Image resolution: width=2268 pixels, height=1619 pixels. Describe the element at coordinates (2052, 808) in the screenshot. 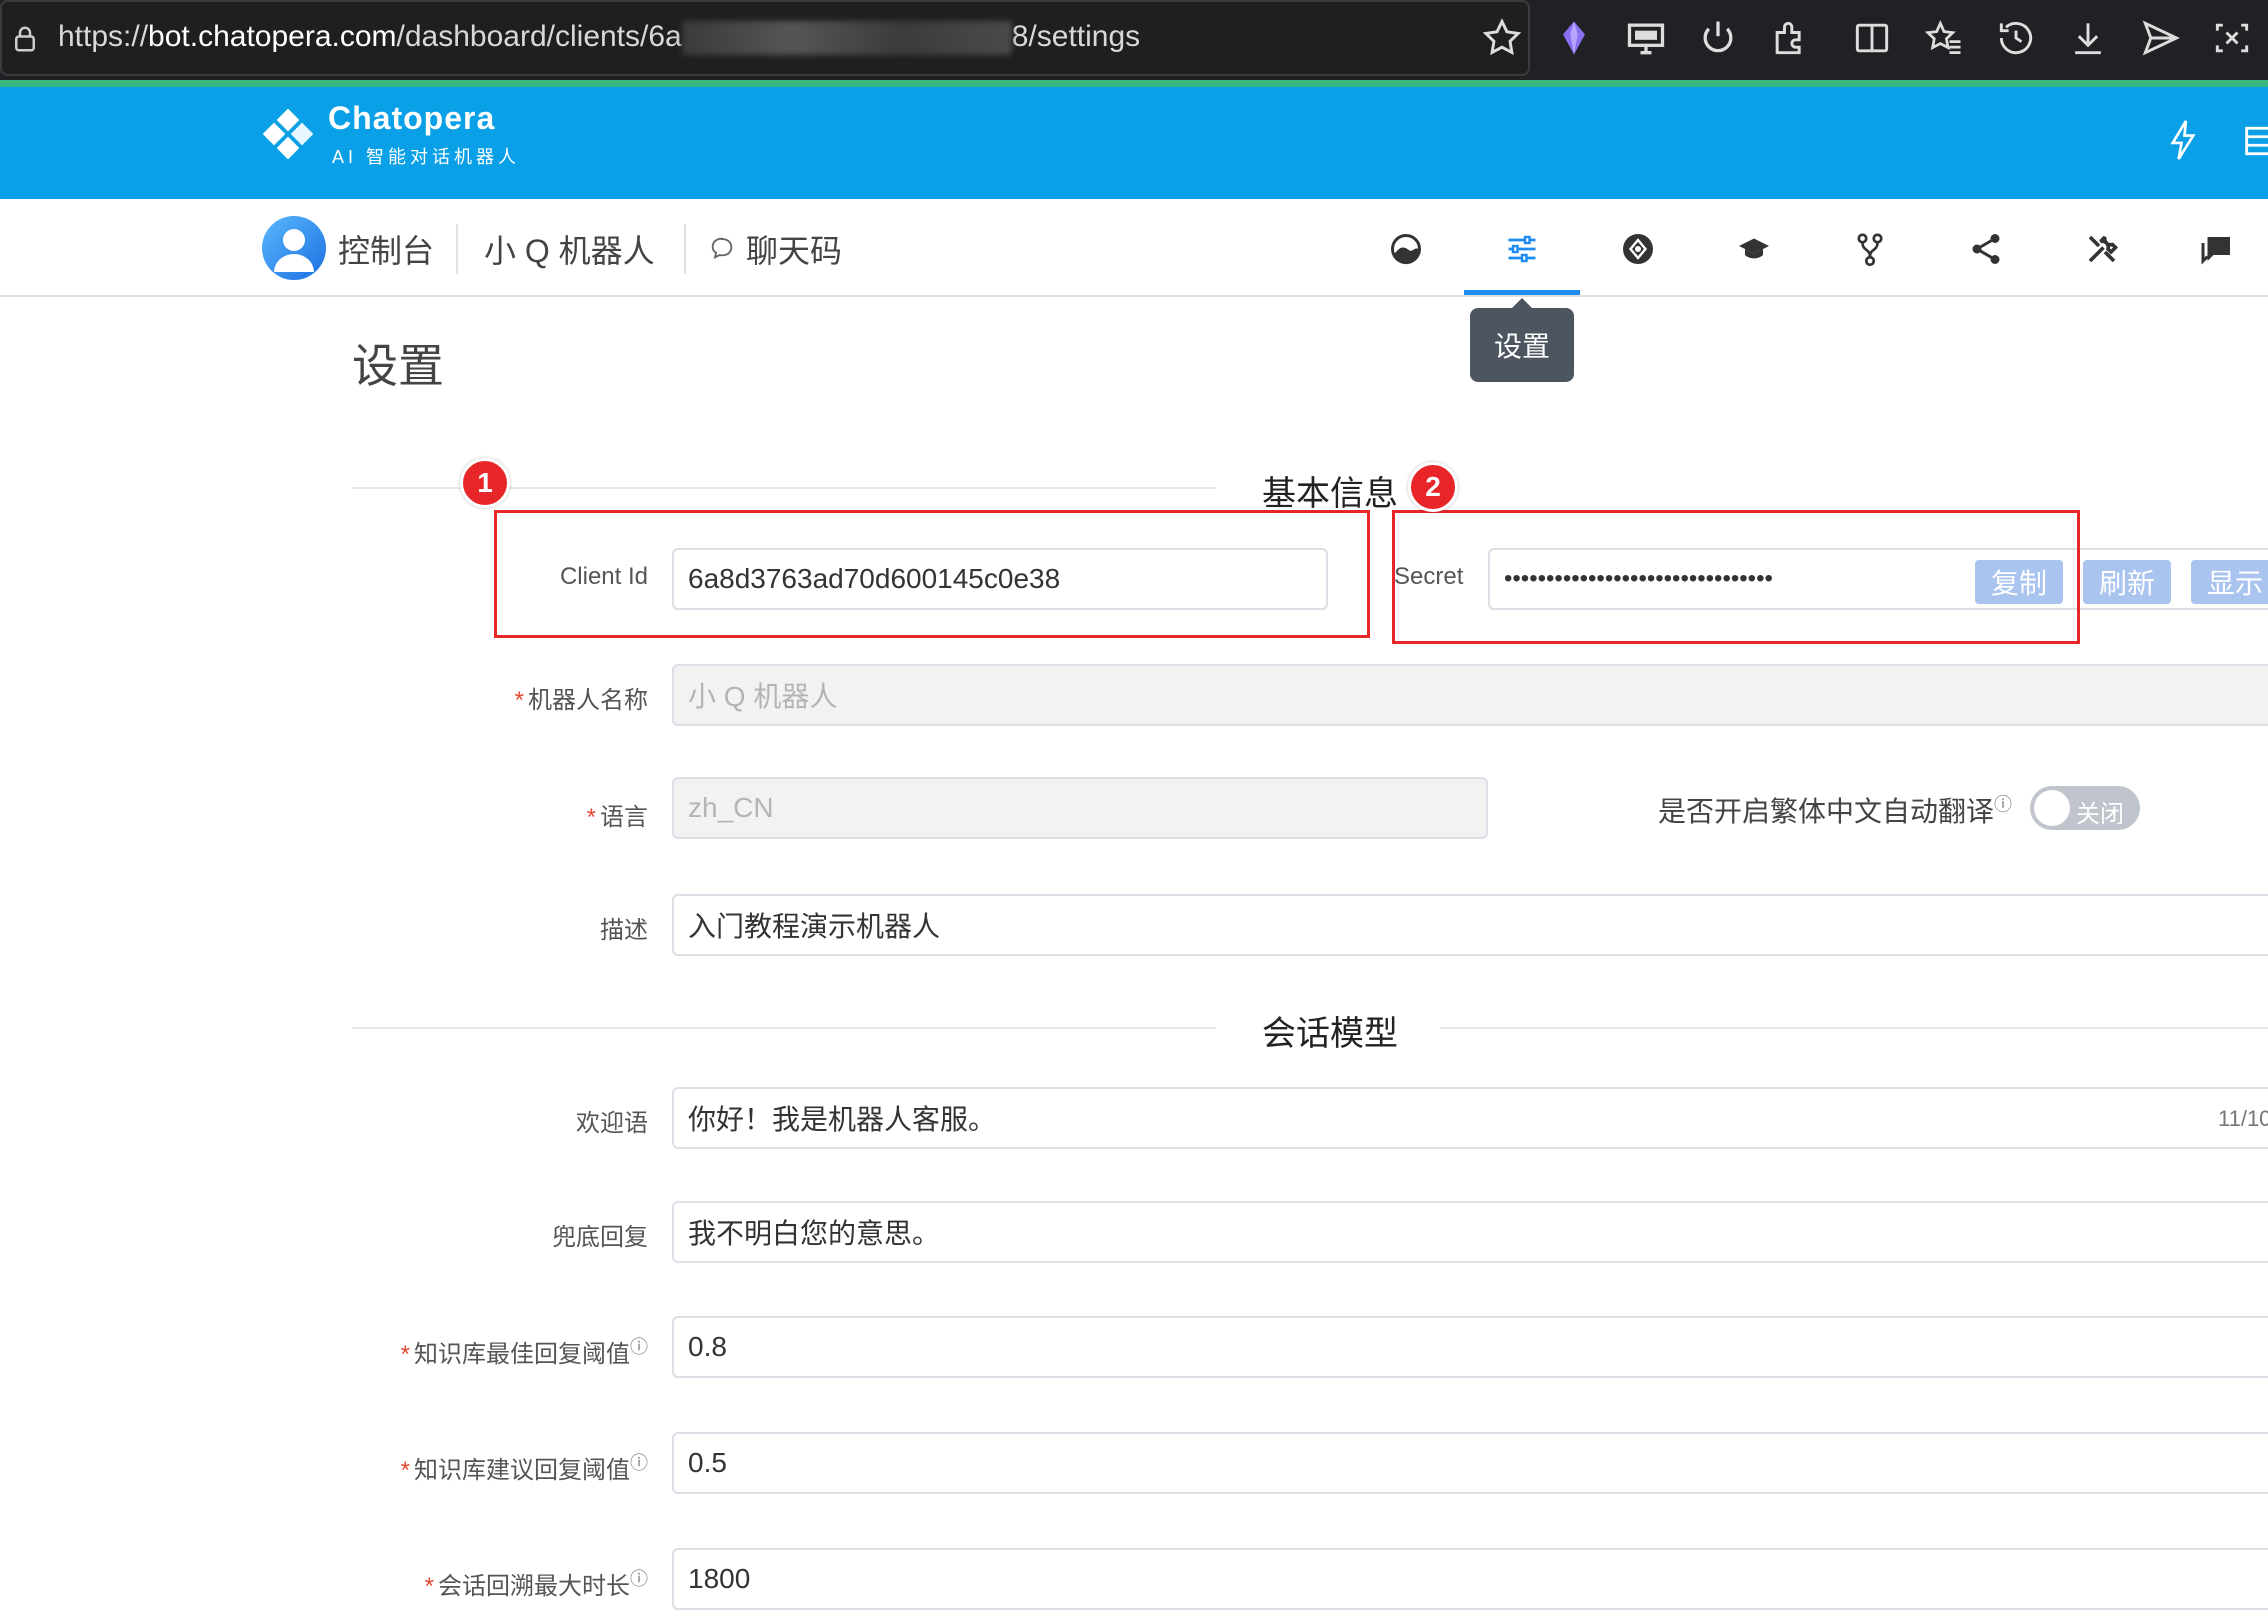

I see `toggle-knob` at that location.